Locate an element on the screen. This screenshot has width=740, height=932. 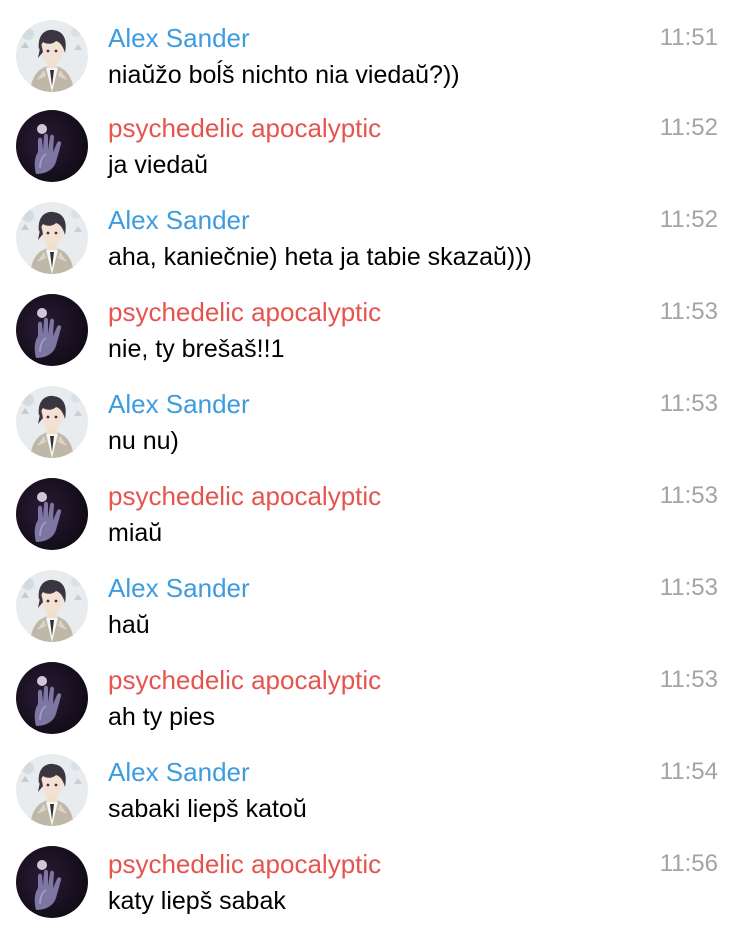
message-row: psychedelic apocalyptic 11:53 miaŭ is located at coordinates (370, 504).